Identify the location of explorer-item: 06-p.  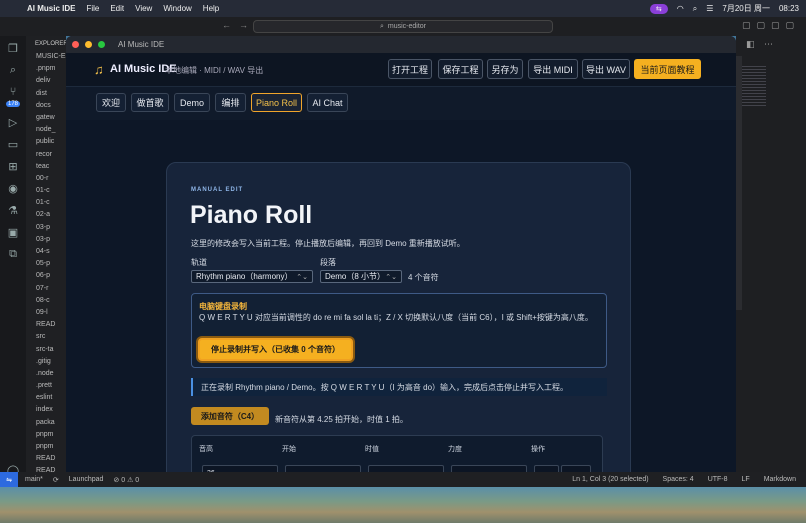
(46, 276).